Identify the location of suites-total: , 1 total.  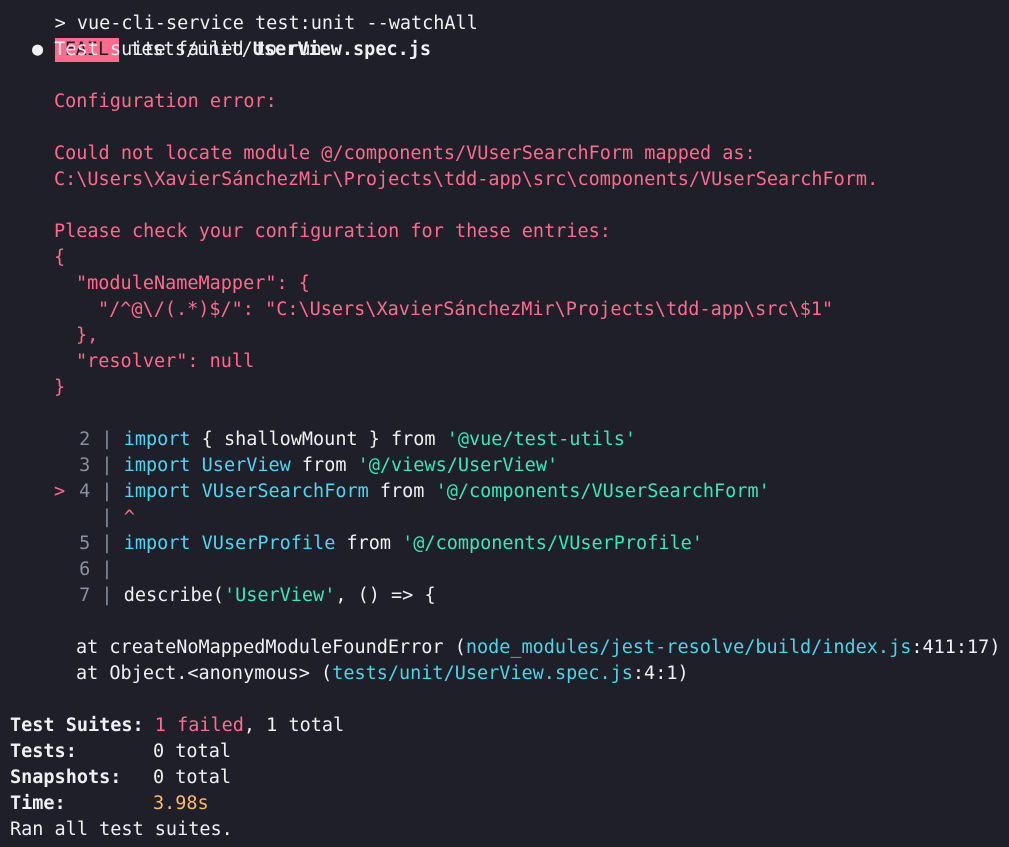
(294, 725).